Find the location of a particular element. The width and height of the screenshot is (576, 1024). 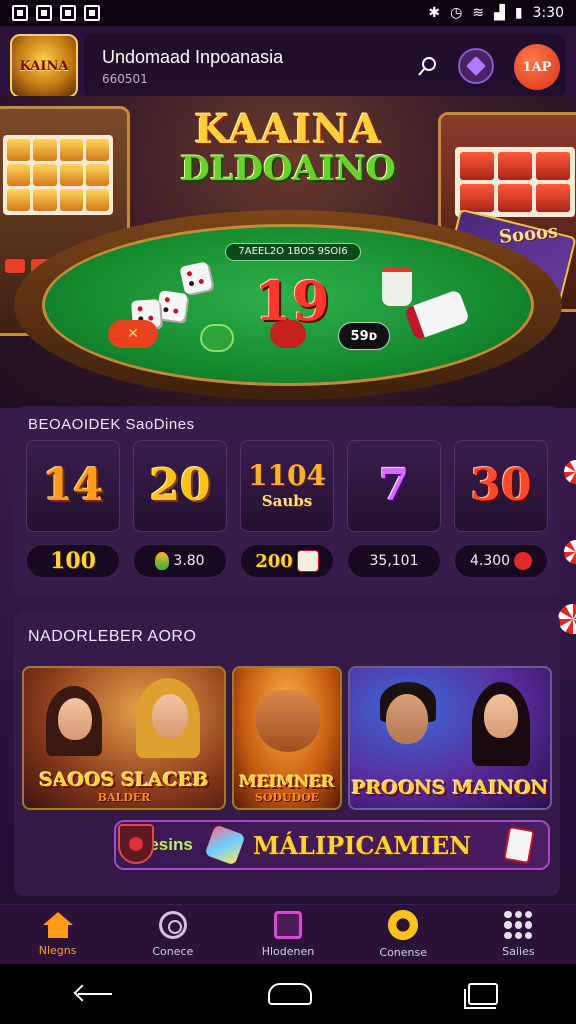

gem-button is located at coordinates (476, 66).